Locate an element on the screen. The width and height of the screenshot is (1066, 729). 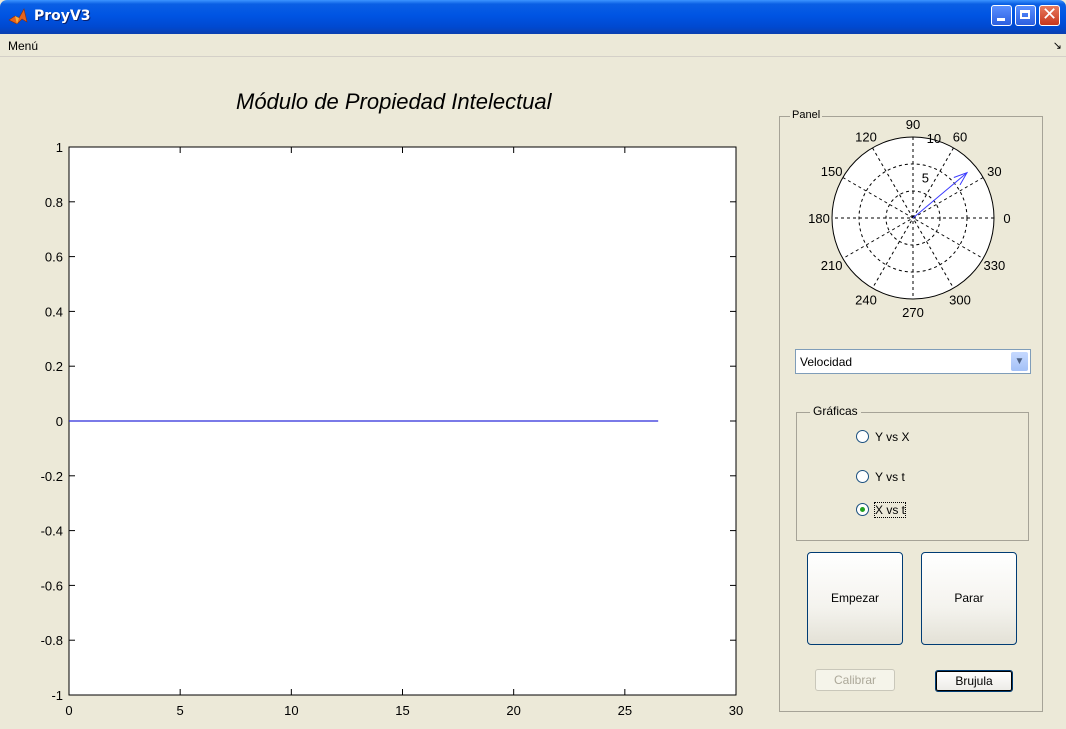
compass-polar-plot: 9060300330300270240210180150120510 is located at coordinates (909, 218).